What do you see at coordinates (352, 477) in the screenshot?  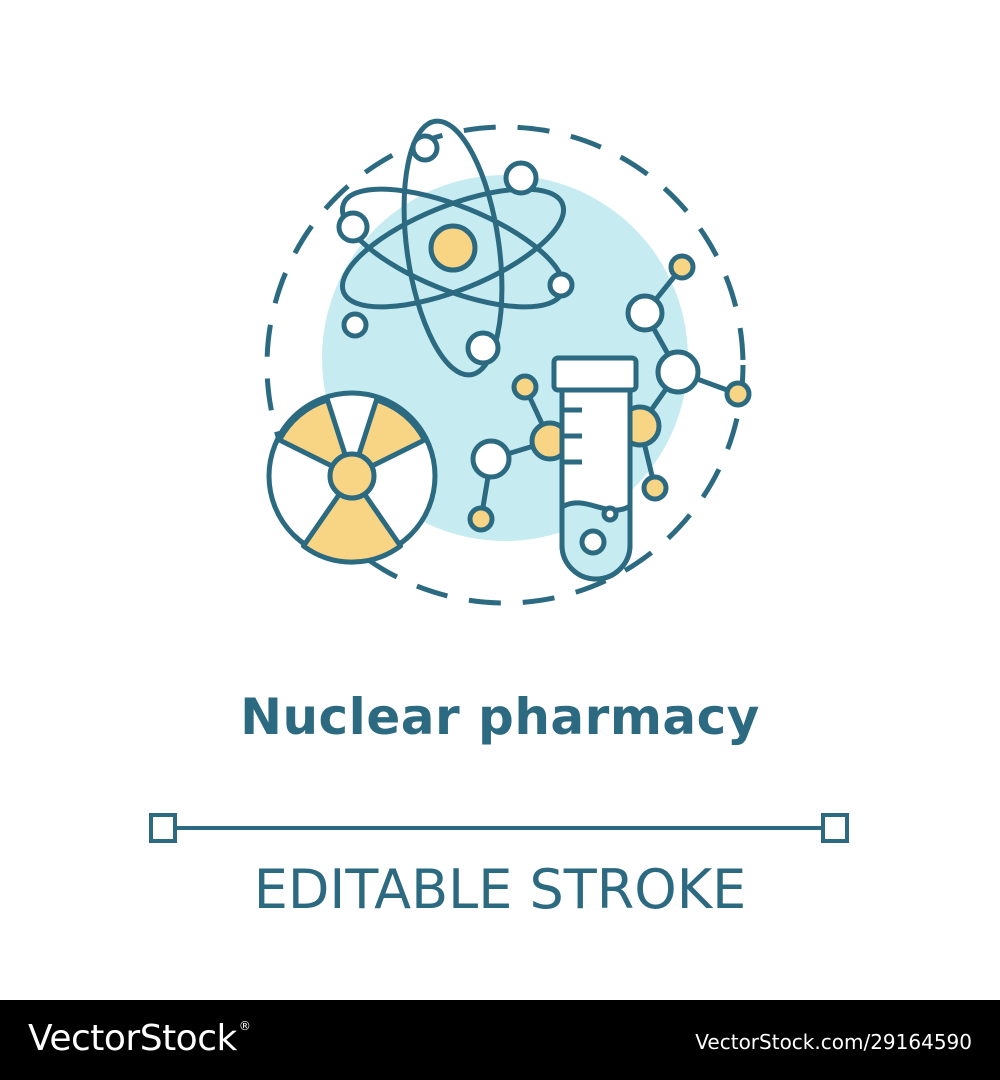 I see `radiation-icon` at bounding box center [352, 477].